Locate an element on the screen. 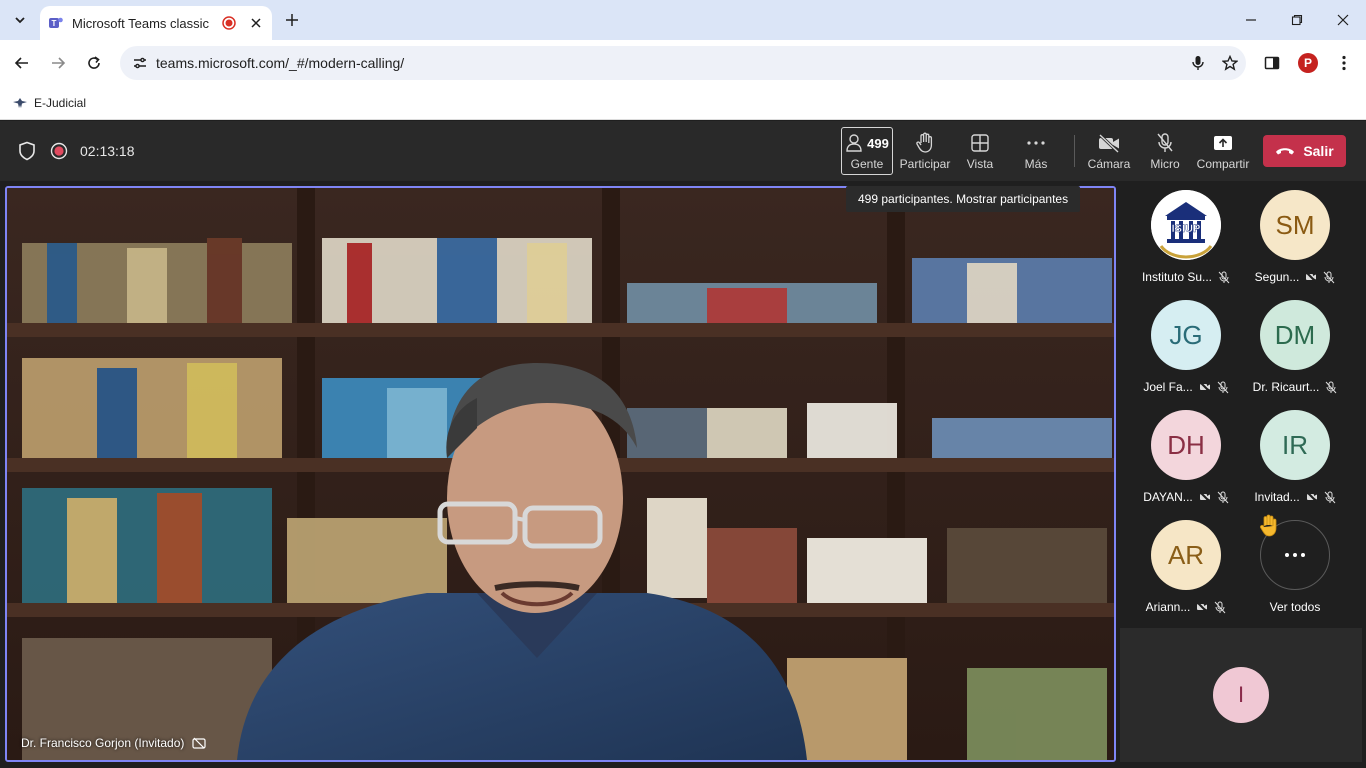 The height and width of the screenshot is (768, 1366). shield-icon is located at coordinates (27, 151).